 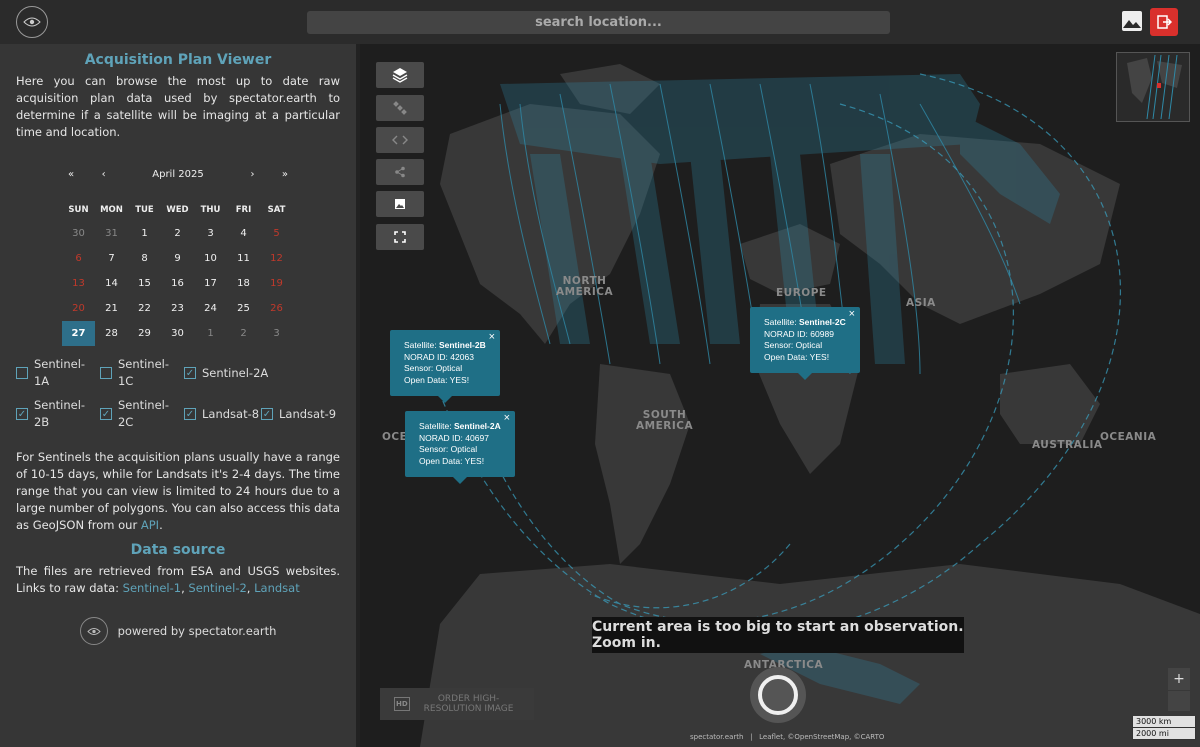 I want to click on datasource-title: Data source, so click(x=178, y=550).